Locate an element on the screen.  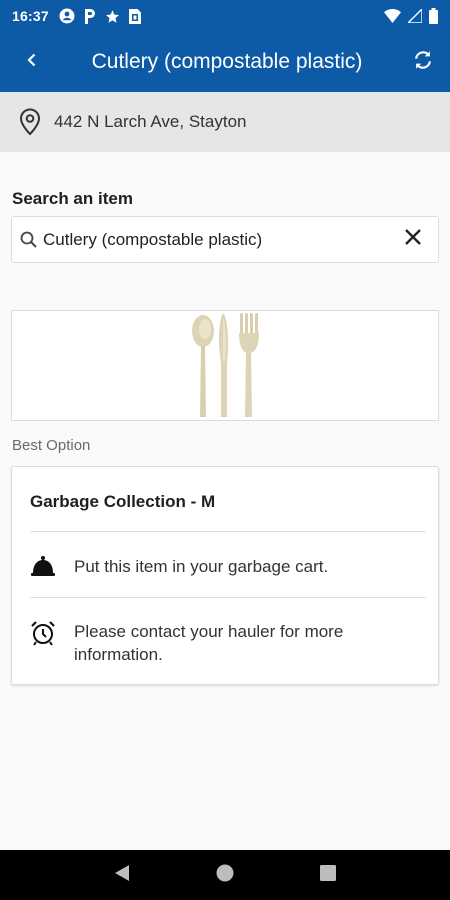
nav-back-button is located at coordinates (122, 875).